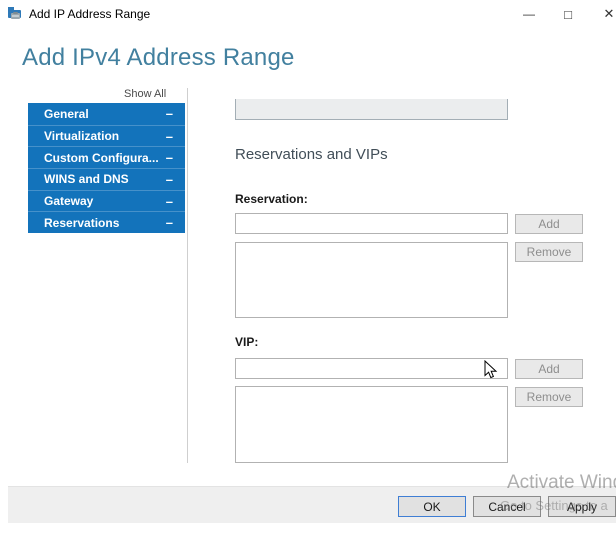 The height and width of the screenshot is (534, 616). What do you see at coordinates (568, 14) in the screenshot?
I see `maximize-button: □` at bounding box center [568, 14].